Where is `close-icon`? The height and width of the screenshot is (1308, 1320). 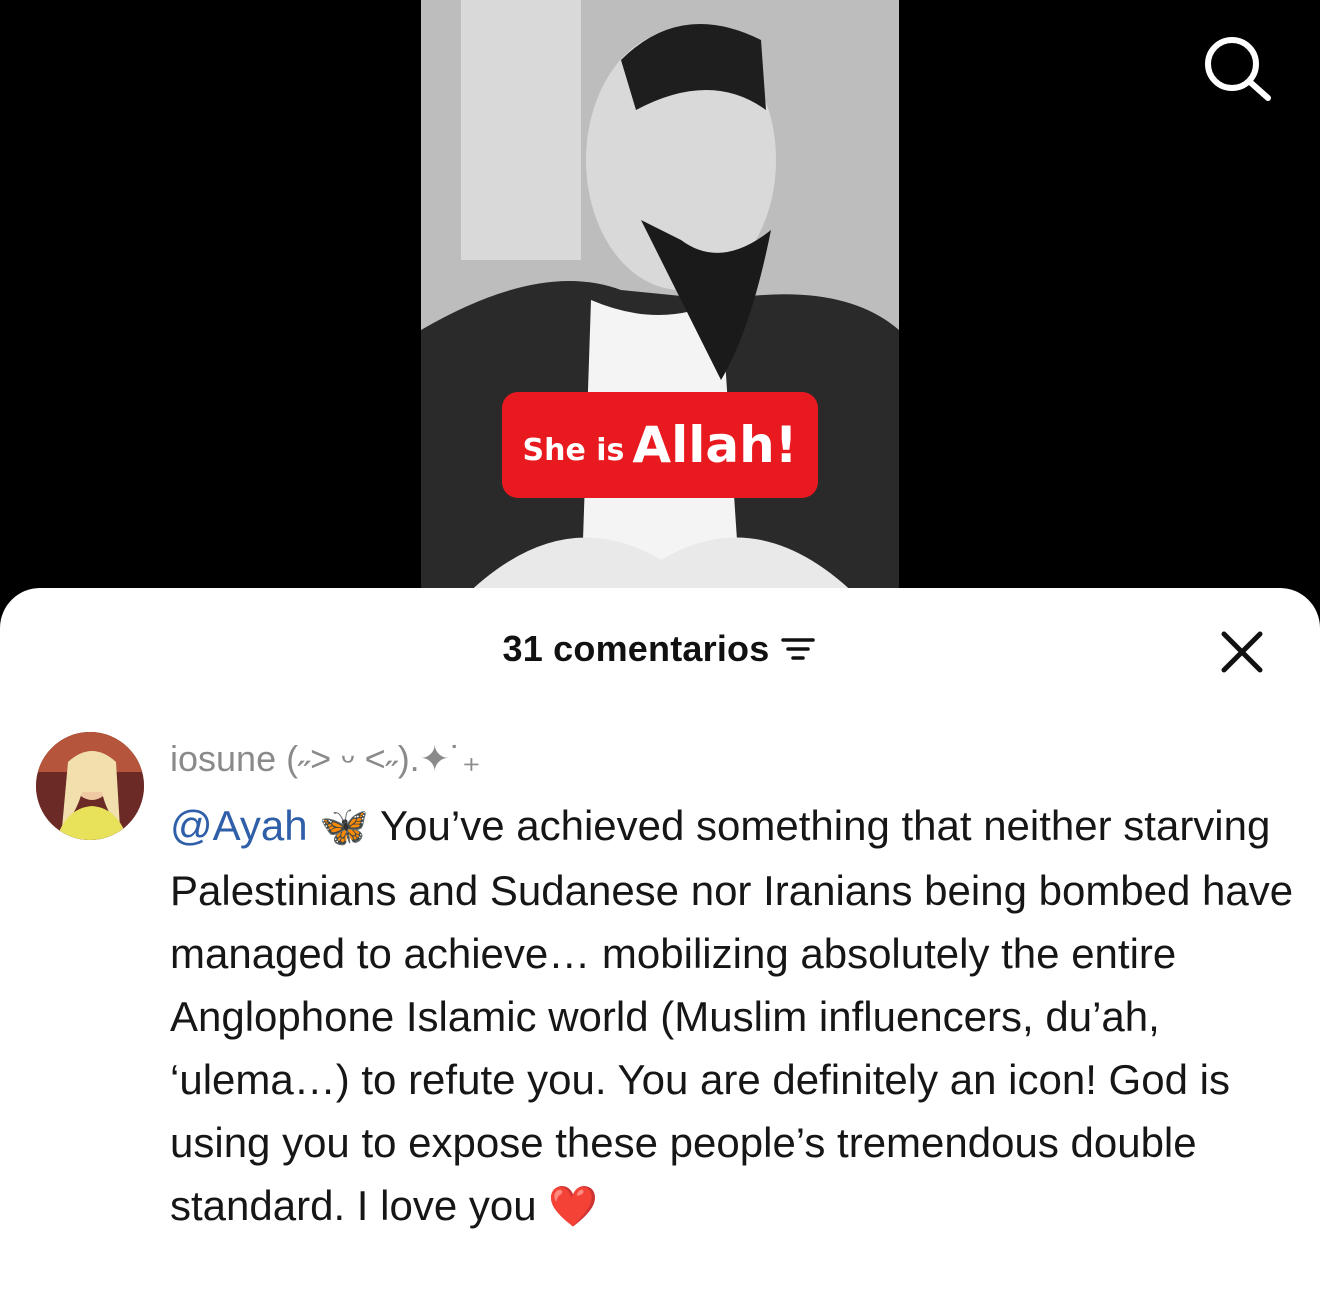 close-icon is located at coordinates (1242, 652).